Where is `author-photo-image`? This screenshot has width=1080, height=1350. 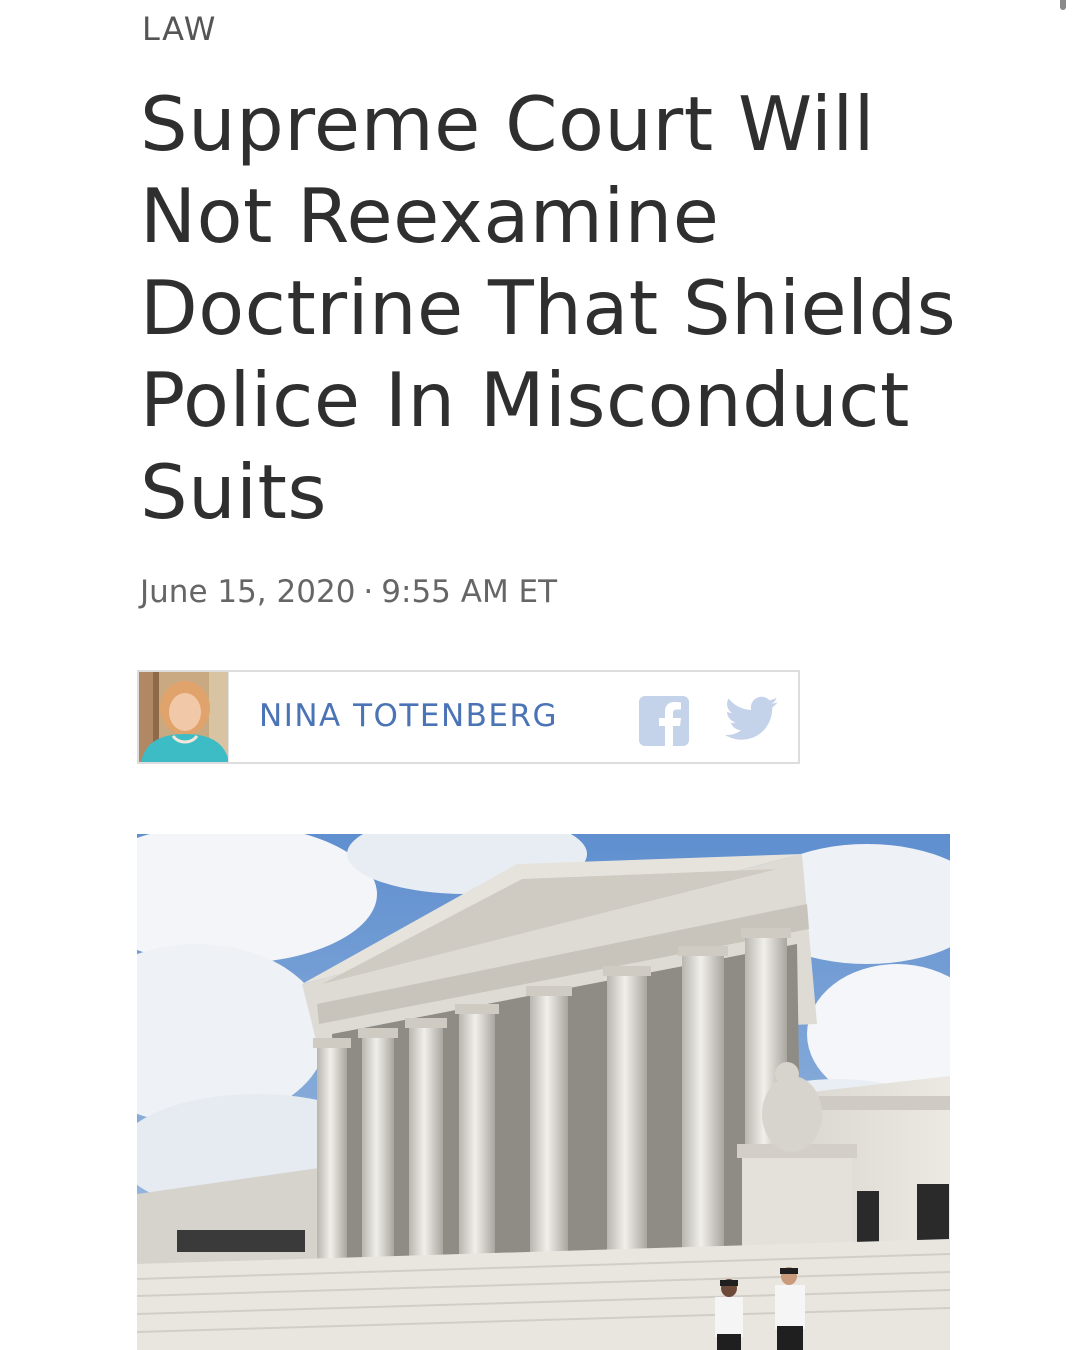
author-photo-image is located at coordinates (183, 717).